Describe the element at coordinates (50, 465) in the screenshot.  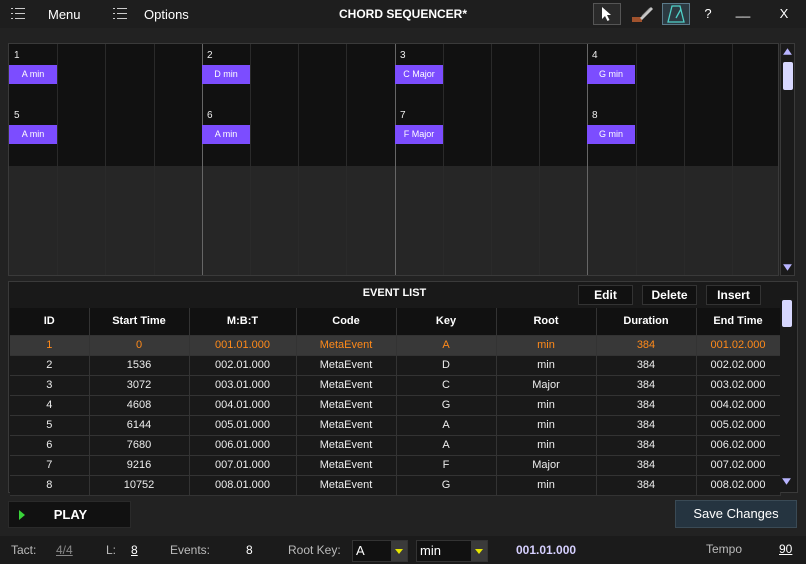
I see `table-cell: 7` at that location.